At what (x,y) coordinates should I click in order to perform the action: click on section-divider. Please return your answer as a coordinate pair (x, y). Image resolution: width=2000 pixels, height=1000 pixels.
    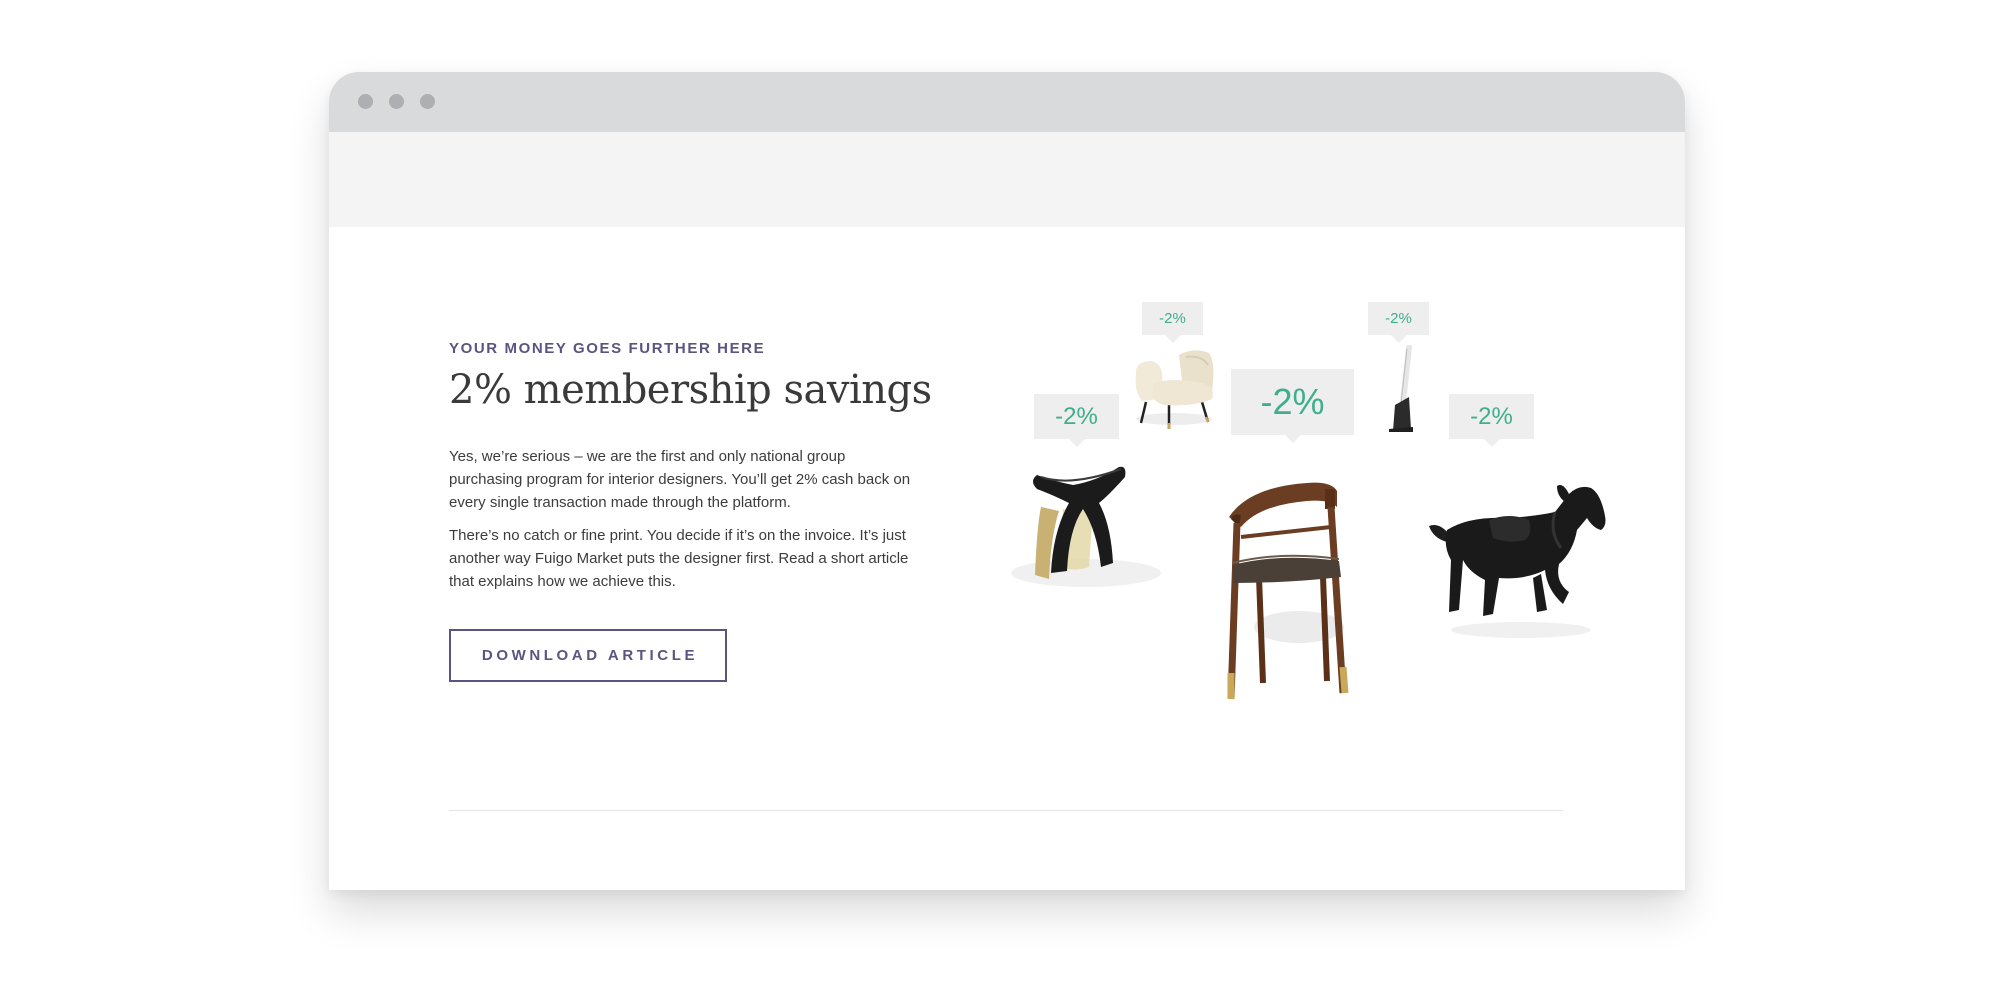
    Looking at the image, I should click on (1006, 810).